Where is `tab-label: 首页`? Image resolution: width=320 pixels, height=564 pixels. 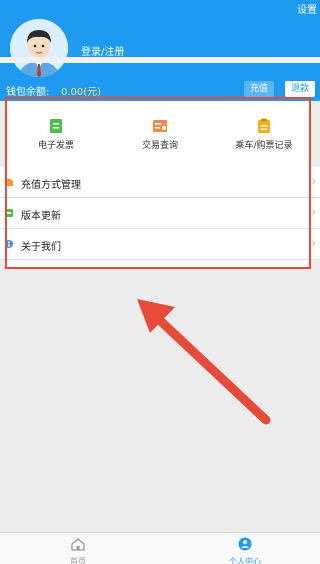 tab-label: 首页 is located at coordinates (78, 560).